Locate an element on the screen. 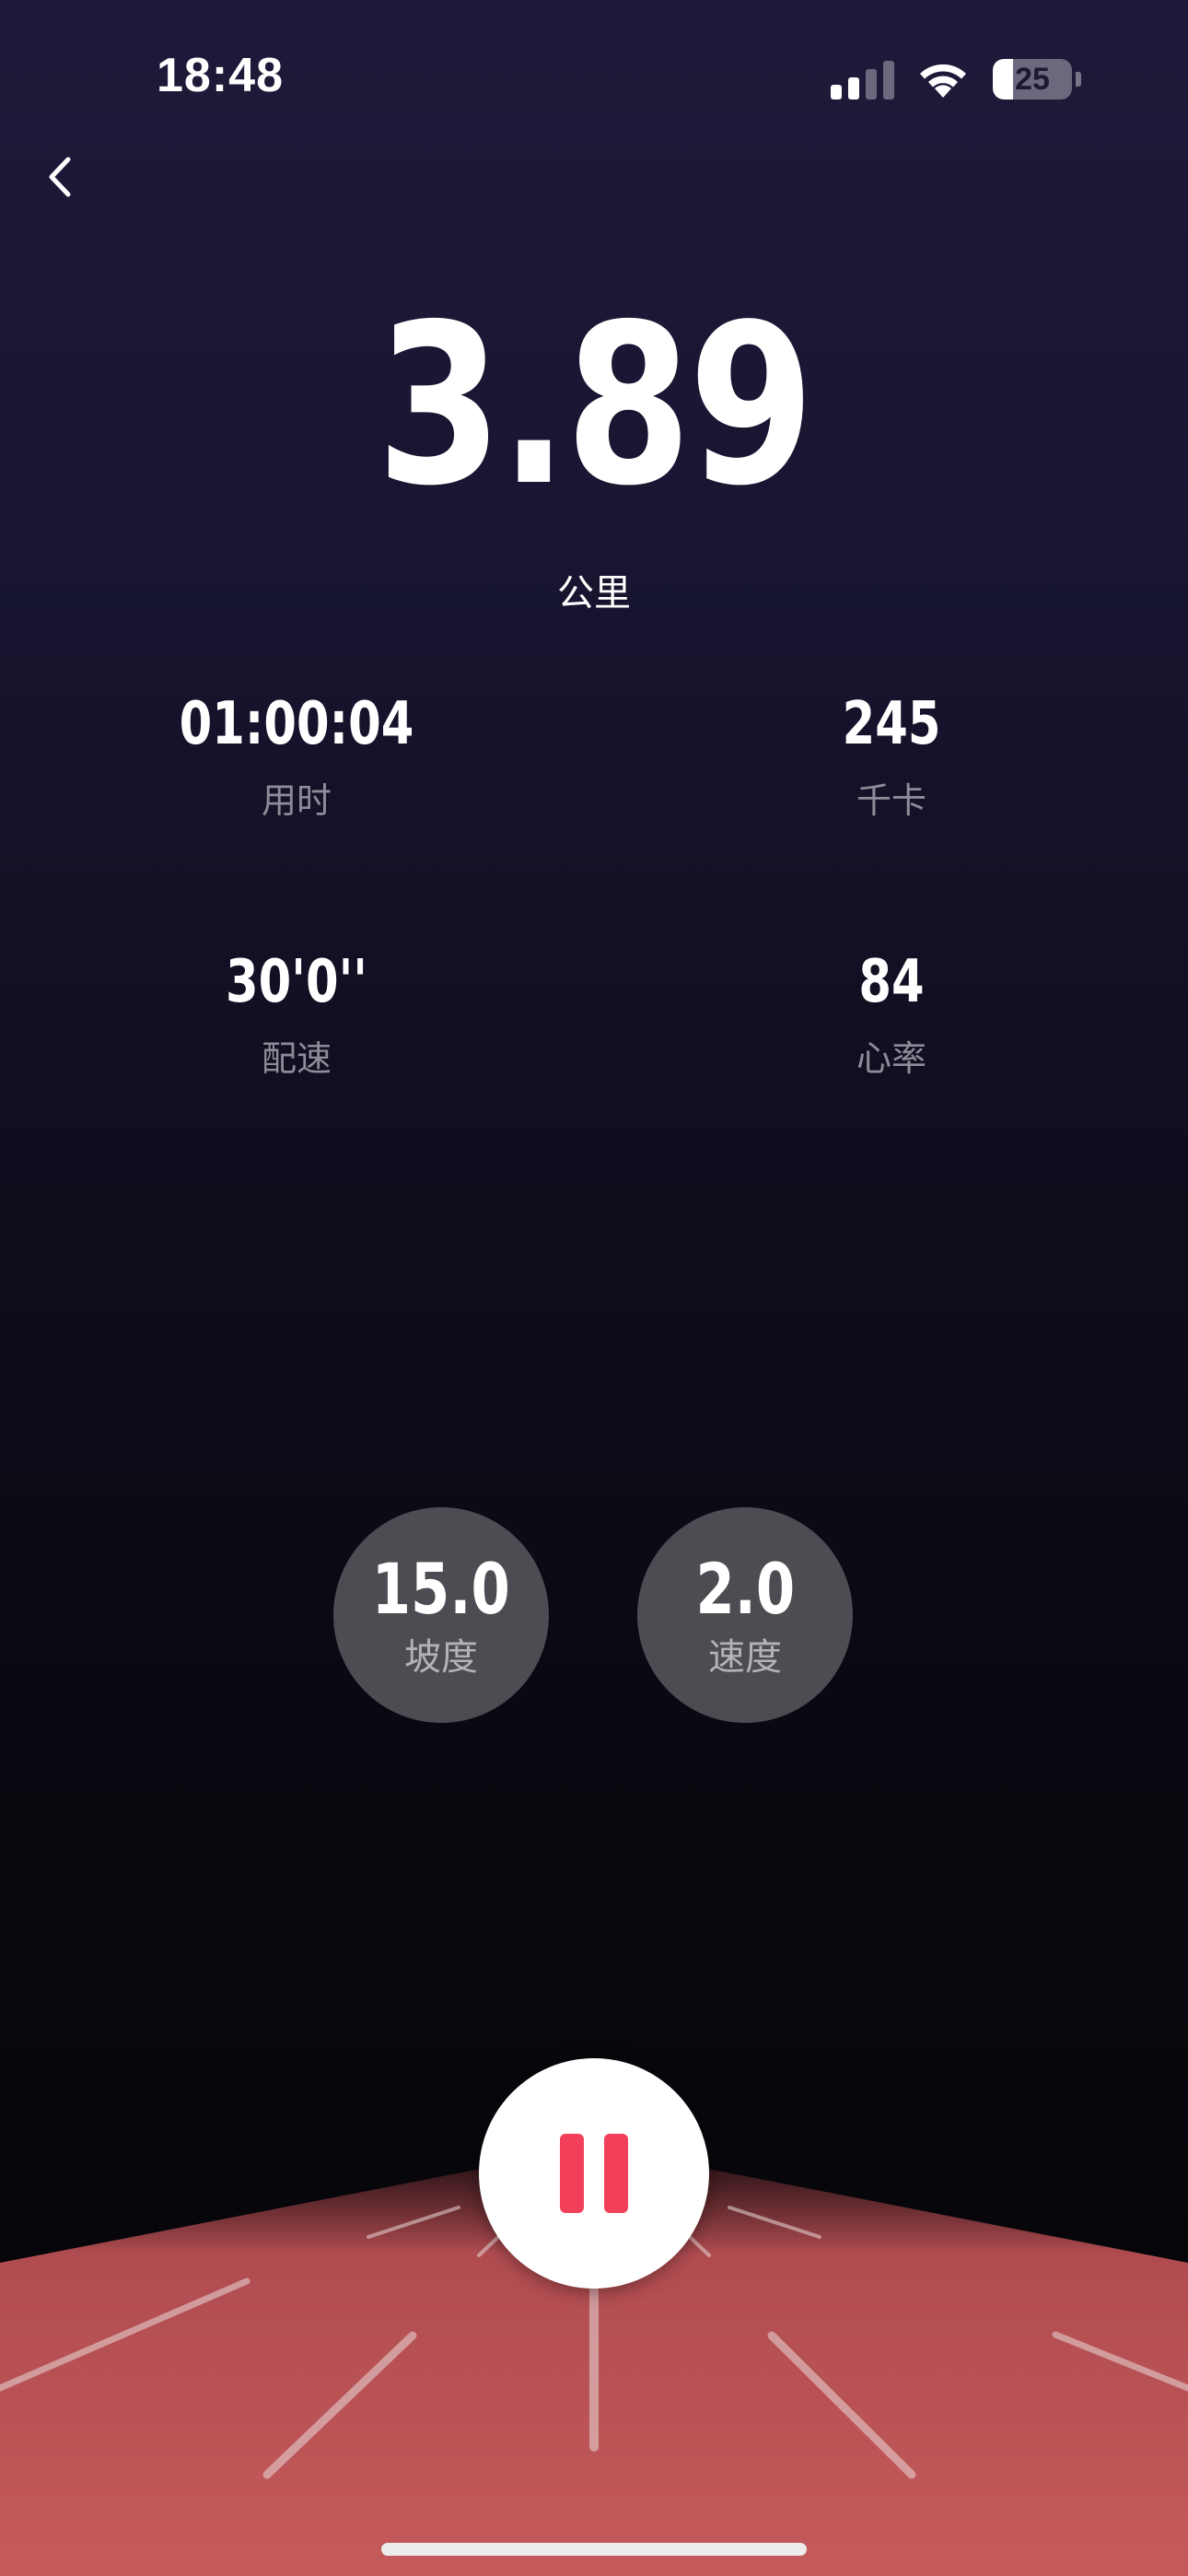  wifi-icon is located at coordinates (943, 81).